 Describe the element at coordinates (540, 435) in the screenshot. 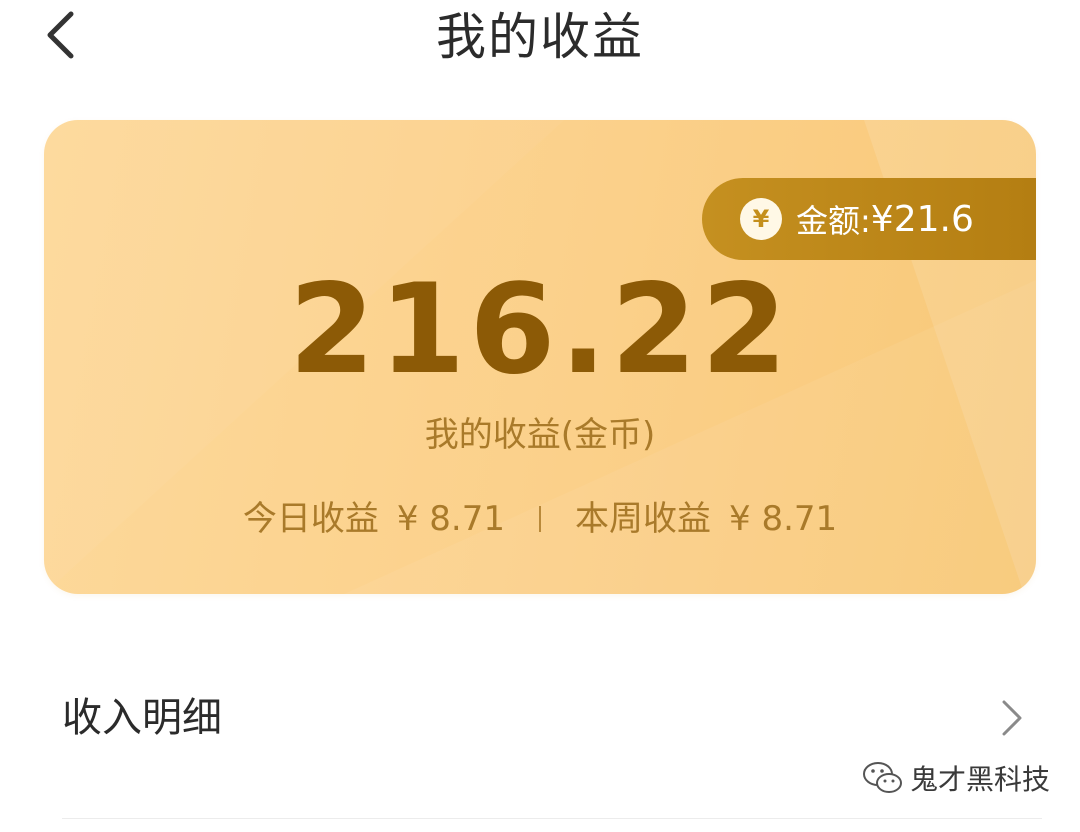

I see `total-coins-caption: 我的收益(金币)` at that location.